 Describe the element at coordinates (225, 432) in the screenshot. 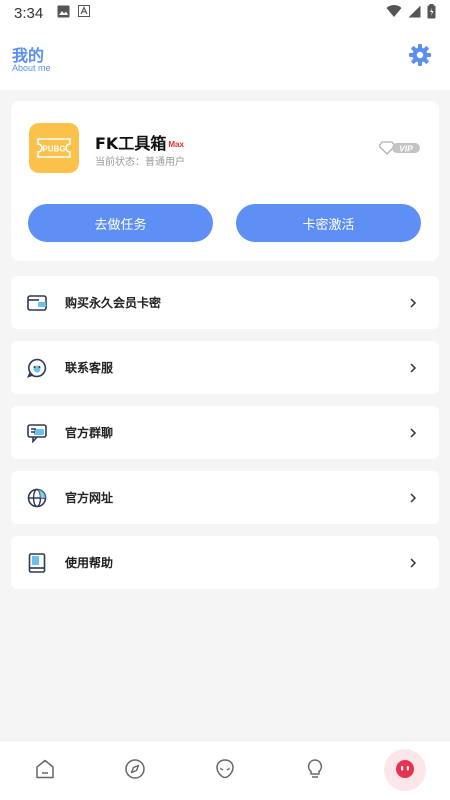

I see `menu-item-official-group: 官方群聊` at that location.